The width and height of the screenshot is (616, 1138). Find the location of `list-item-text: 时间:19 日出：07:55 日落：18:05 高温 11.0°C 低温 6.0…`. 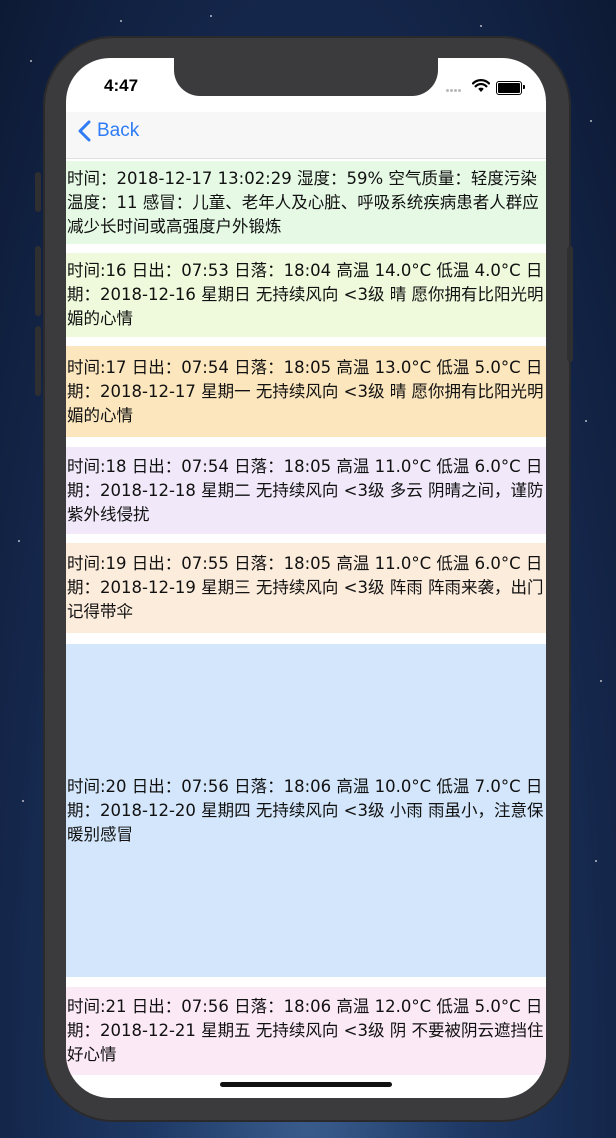

list-item-text: 时间:19 日出：07:55 日落：18:05 高温 11.0°C 低温 6.0… is located at coordinates (305, 587).